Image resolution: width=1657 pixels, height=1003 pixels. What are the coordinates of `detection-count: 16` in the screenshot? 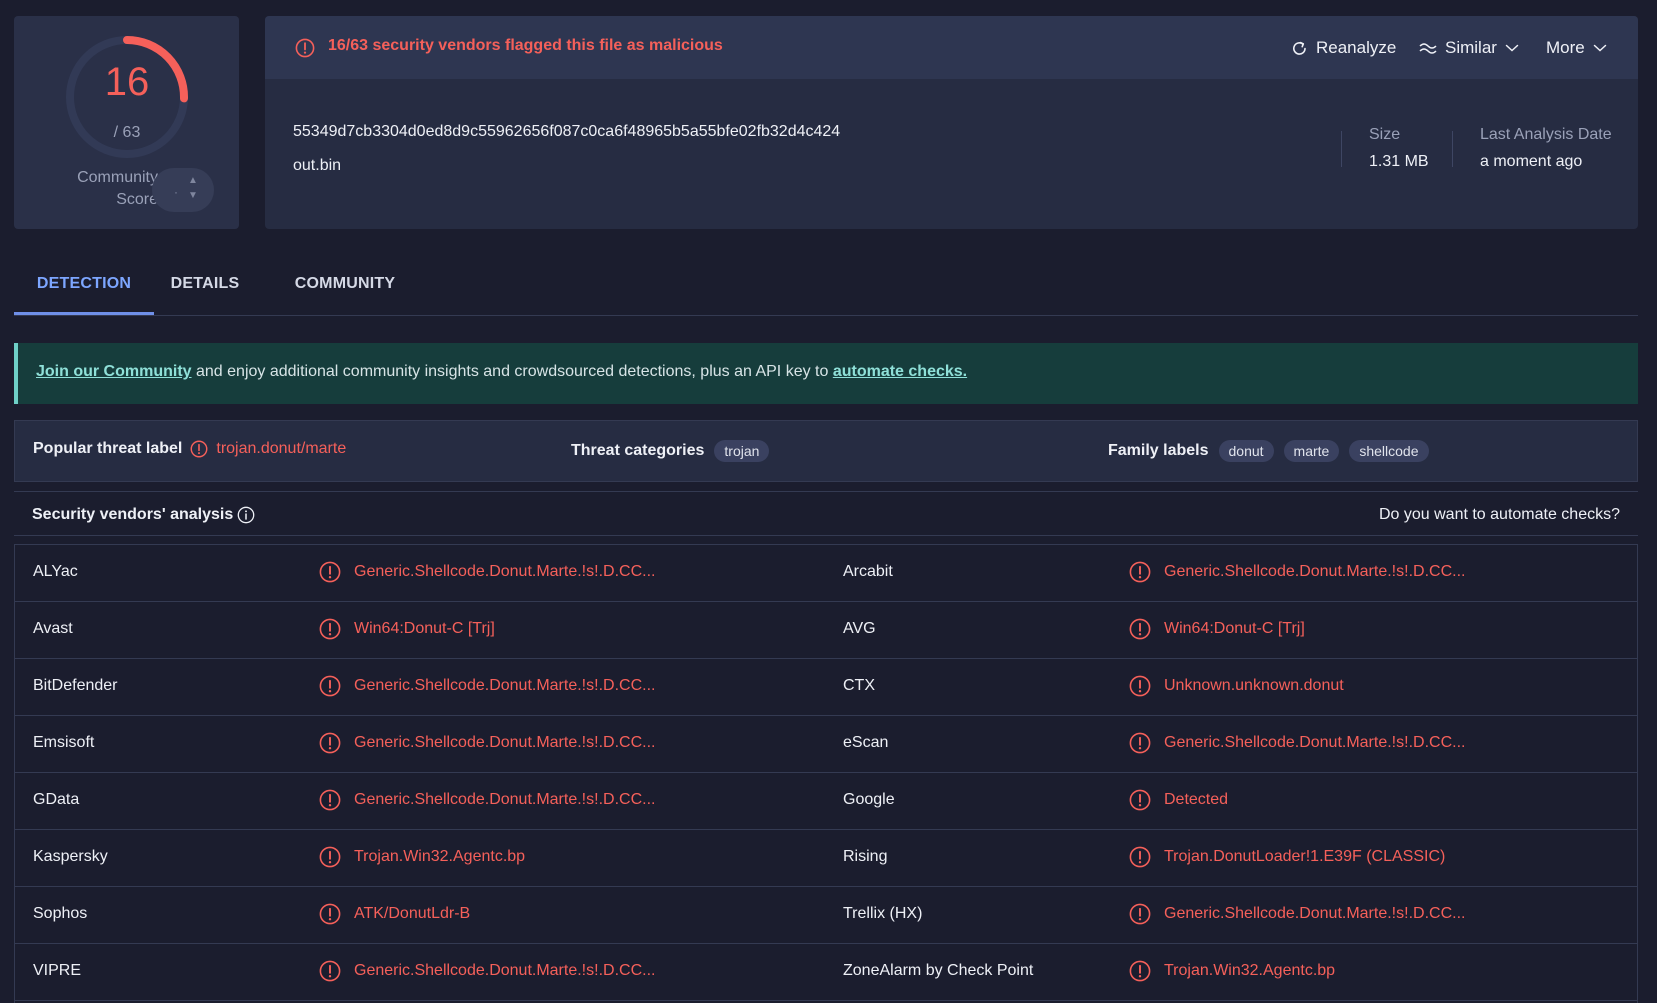 It's located at (127, 82).